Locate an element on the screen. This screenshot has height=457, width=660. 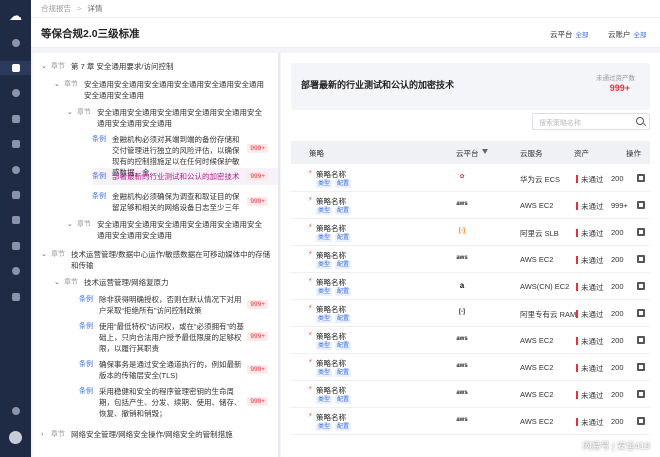
account-filter: 云账户 全部 is located at coordinates (627, 34).